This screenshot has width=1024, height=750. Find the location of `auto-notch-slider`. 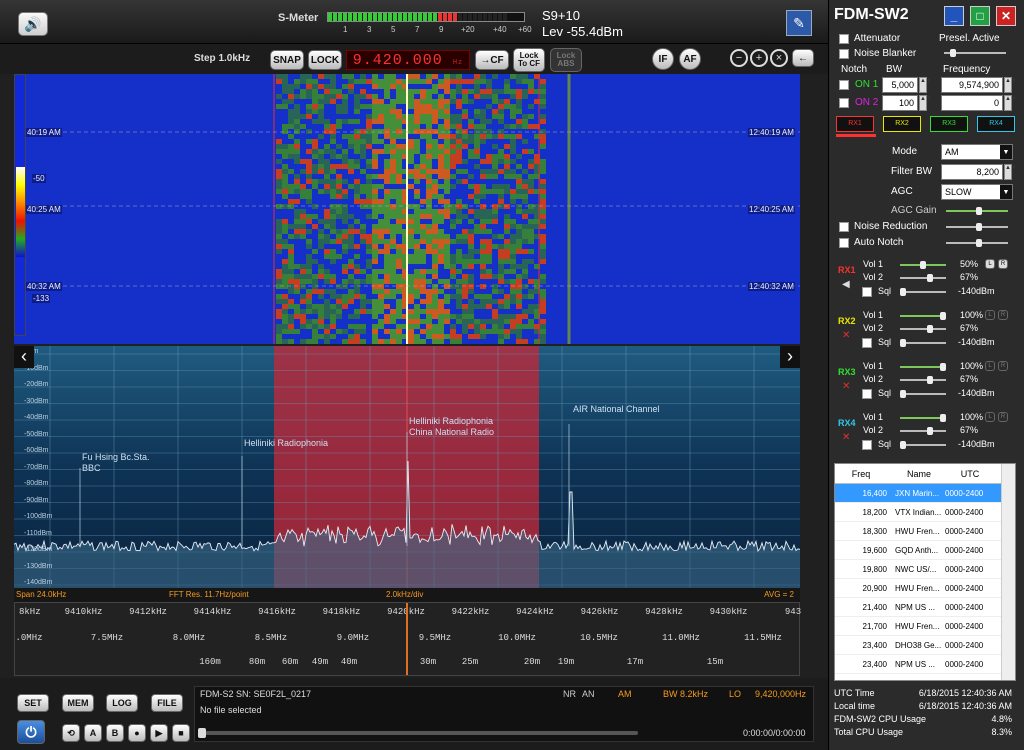

auto-notch-slider is located at coordinates (977, 243).